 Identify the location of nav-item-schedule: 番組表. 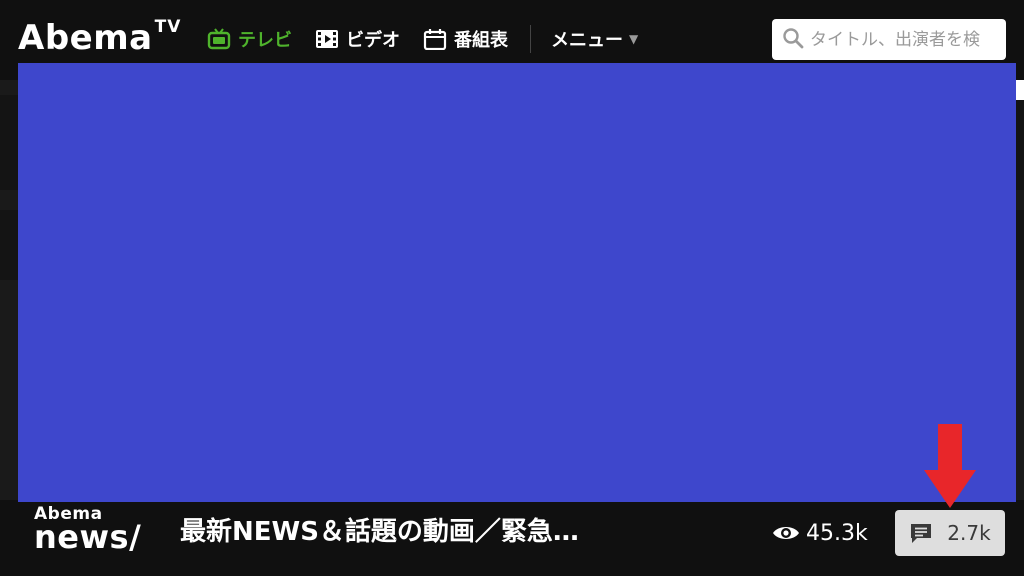
(465, 39).